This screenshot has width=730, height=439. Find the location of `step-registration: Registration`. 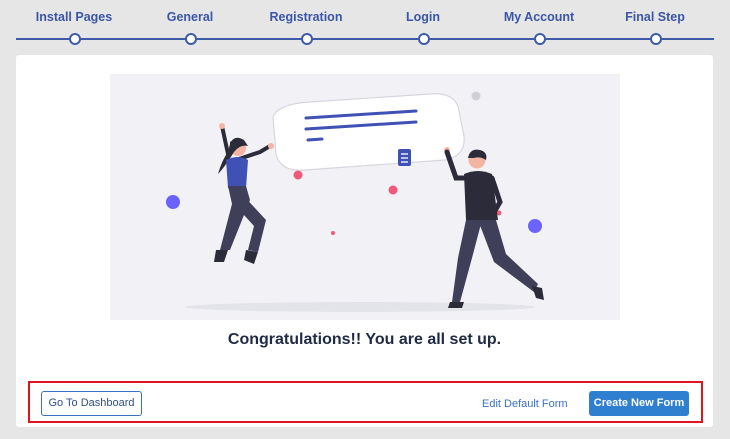

step-registration: Registration is located at coordinates (306, 17).